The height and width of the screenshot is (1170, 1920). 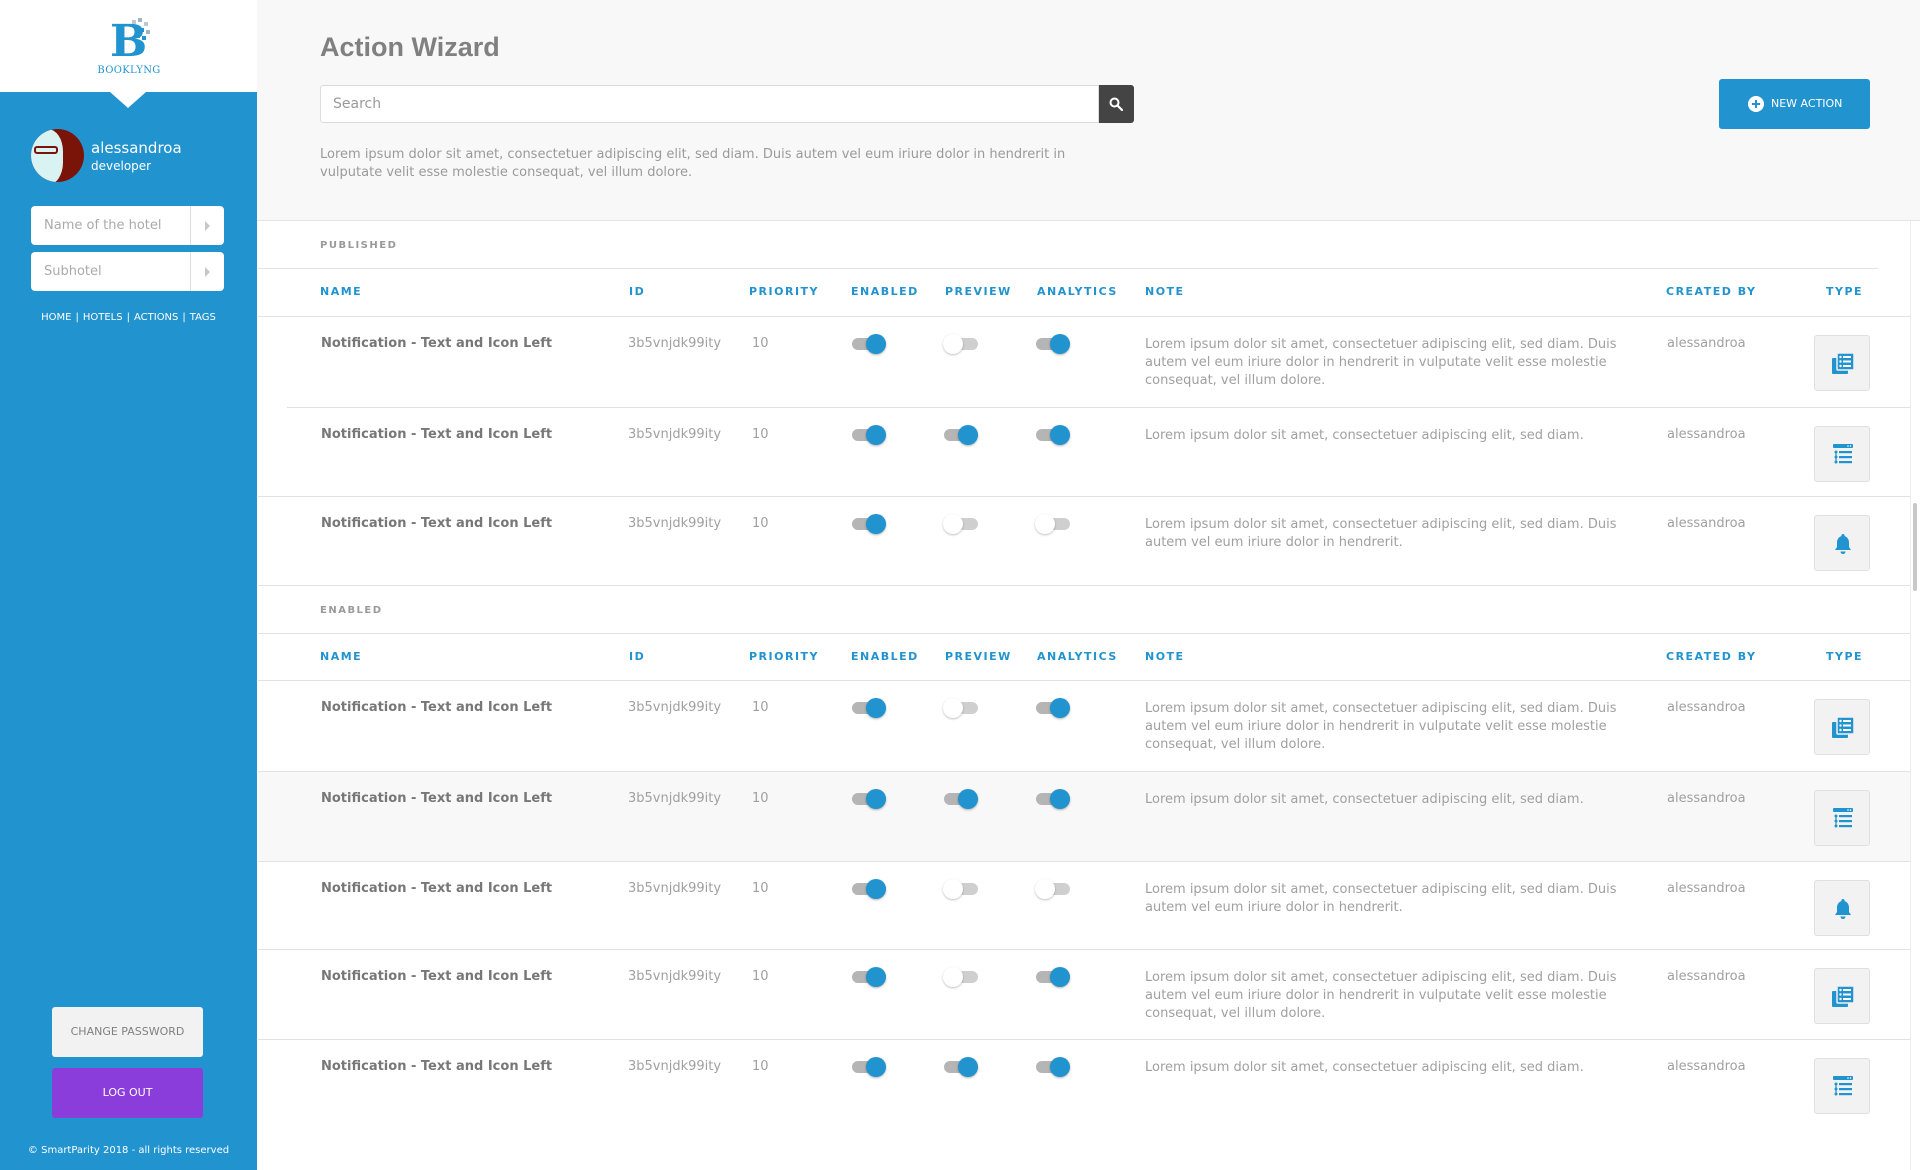 What do you see at coordinates (121, 166) in the screenshot?
I see `user-role: developer` at bounding box center [121, 166].